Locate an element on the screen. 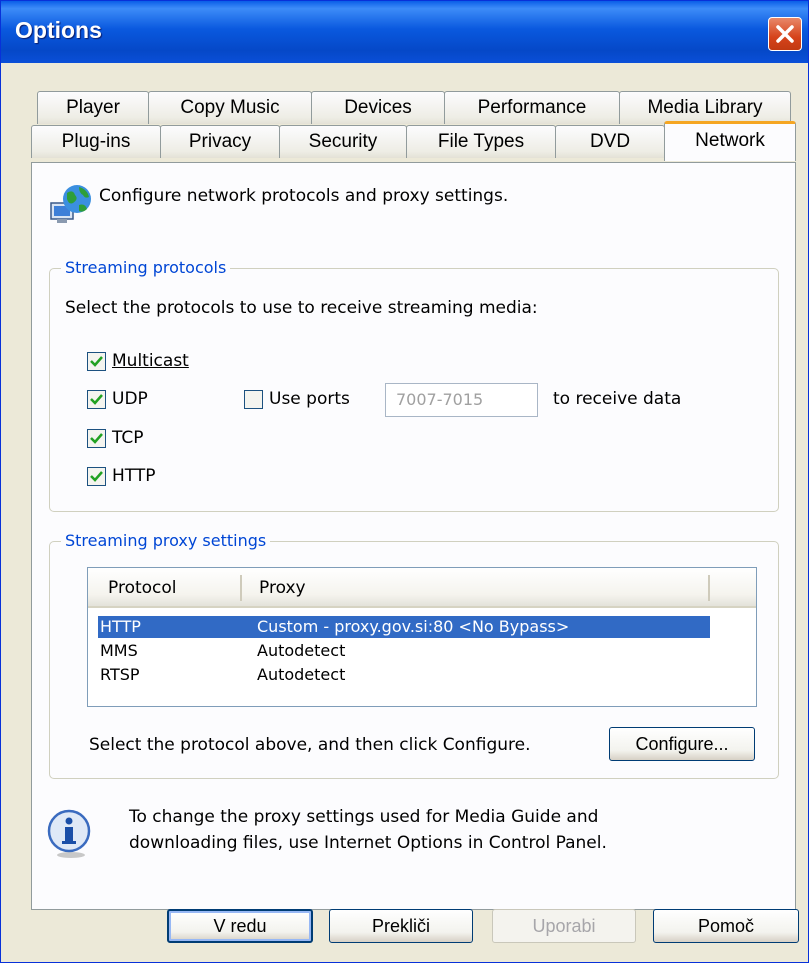 The image size is (809, 963). list-item: MMS Autodetect is located at coordinates (404, 651).